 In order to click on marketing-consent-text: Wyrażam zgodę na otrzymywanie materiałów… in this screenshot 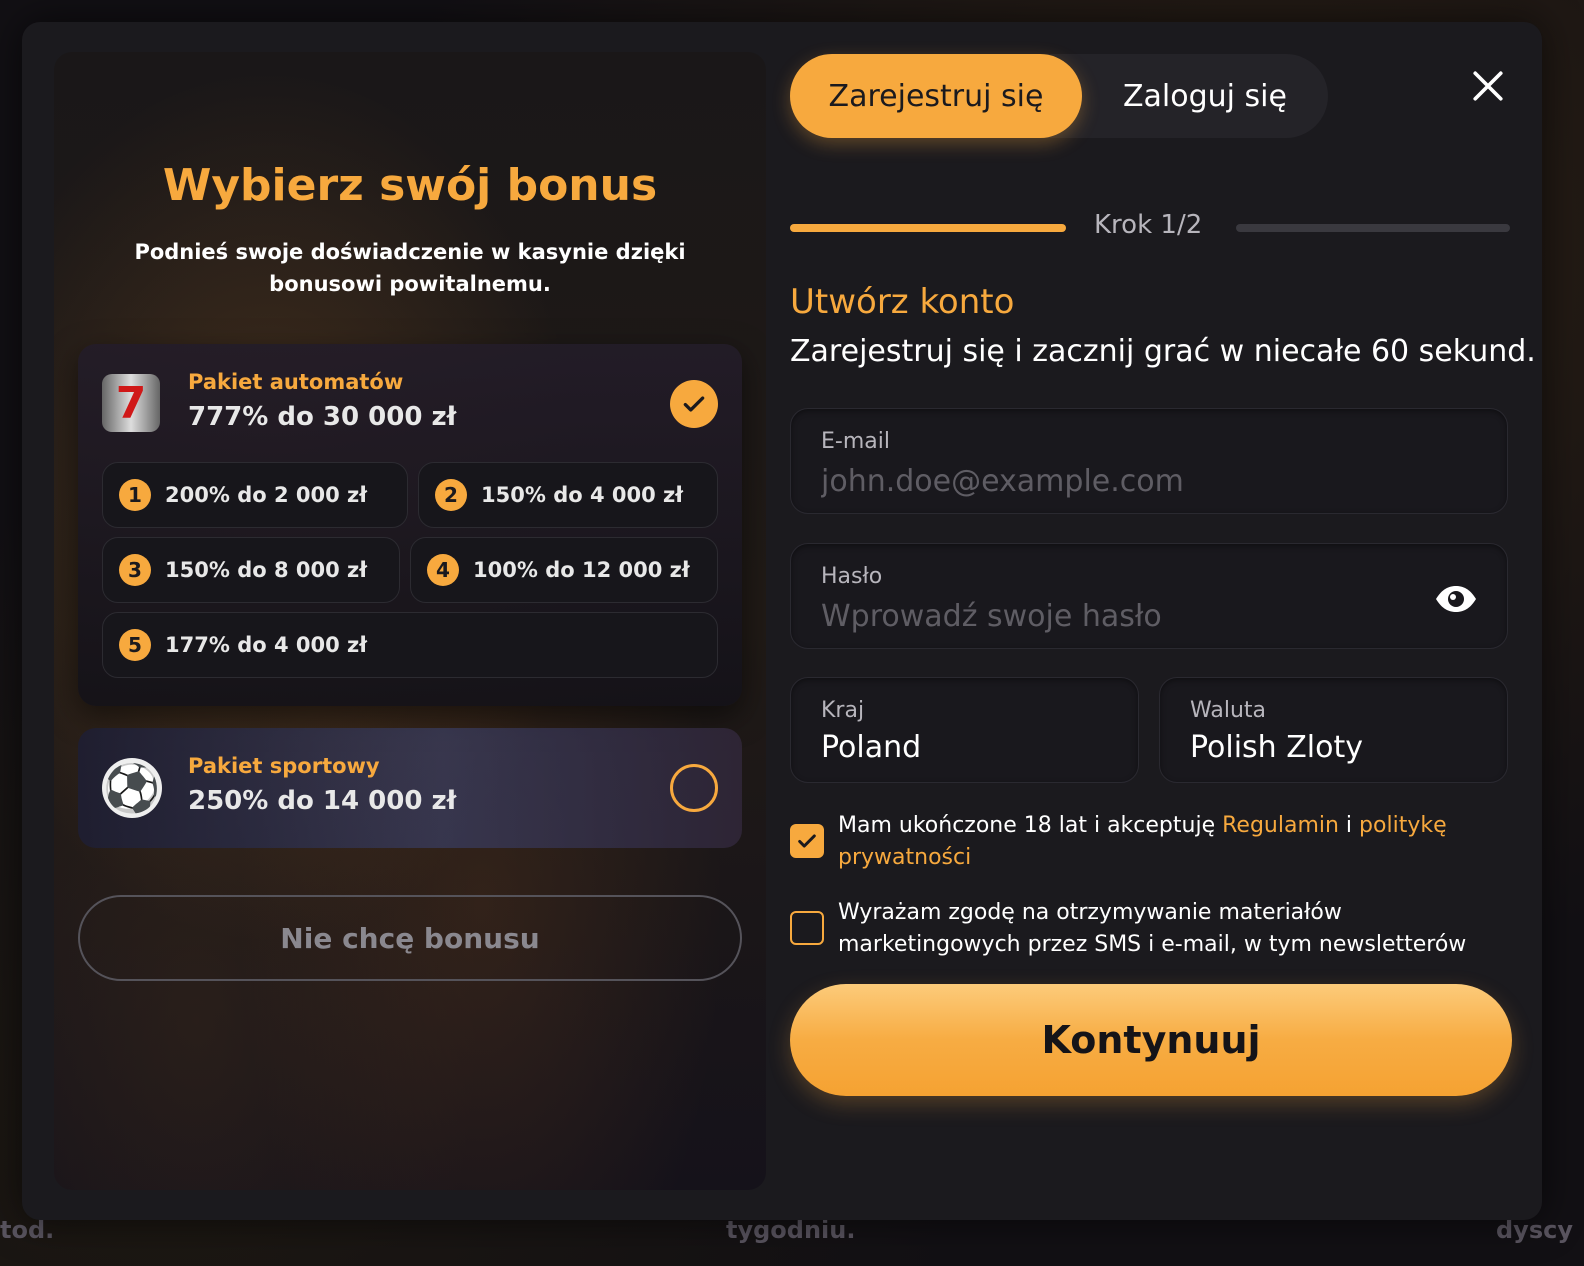, I will do `click(1152, 928)`.